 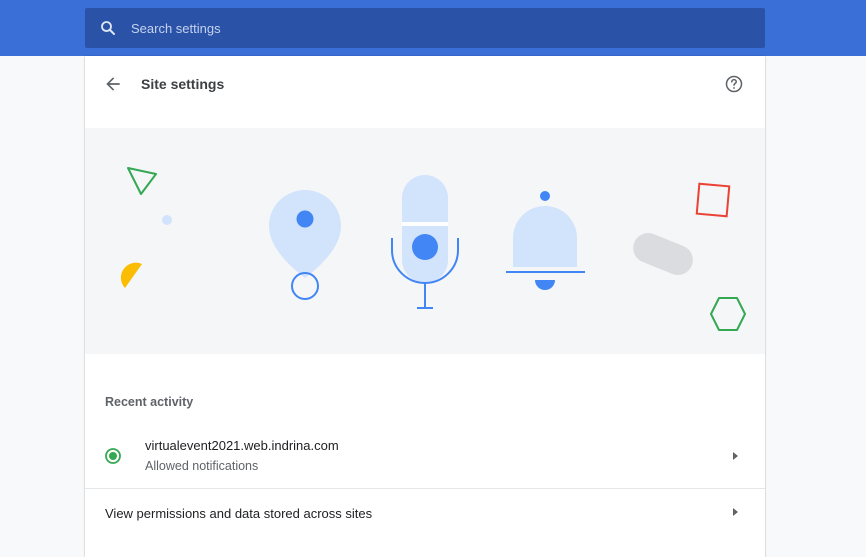 What do you see at coordinates (713, 200) in the screenshot?
I see `red-square-shape` at bounding box center [713, 200].